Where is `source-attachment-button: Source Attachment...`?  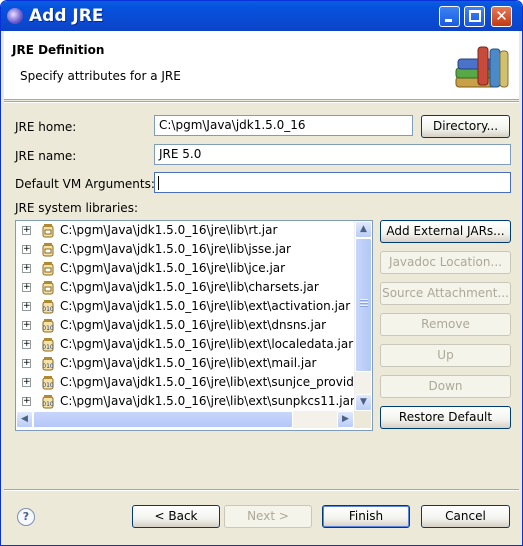 source-attachment-button: Source Attachment... is located at coordinates (445, 293).